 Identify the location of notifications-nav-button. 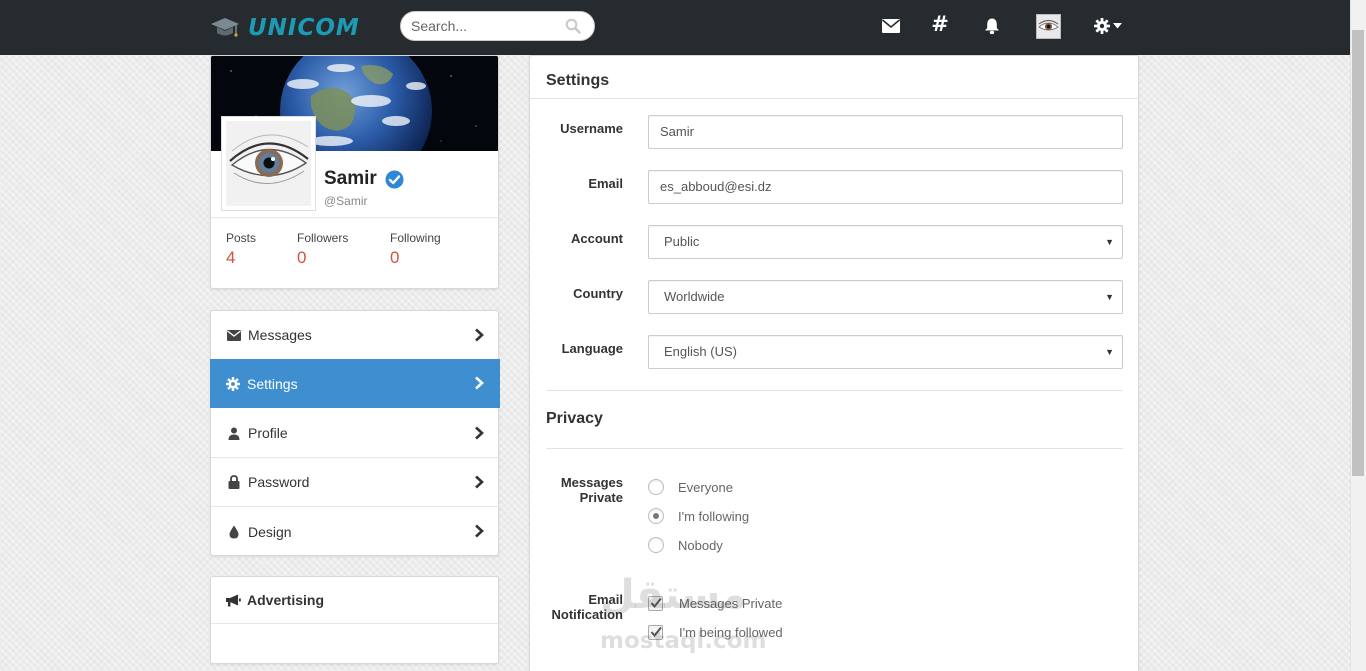
(992, 26).